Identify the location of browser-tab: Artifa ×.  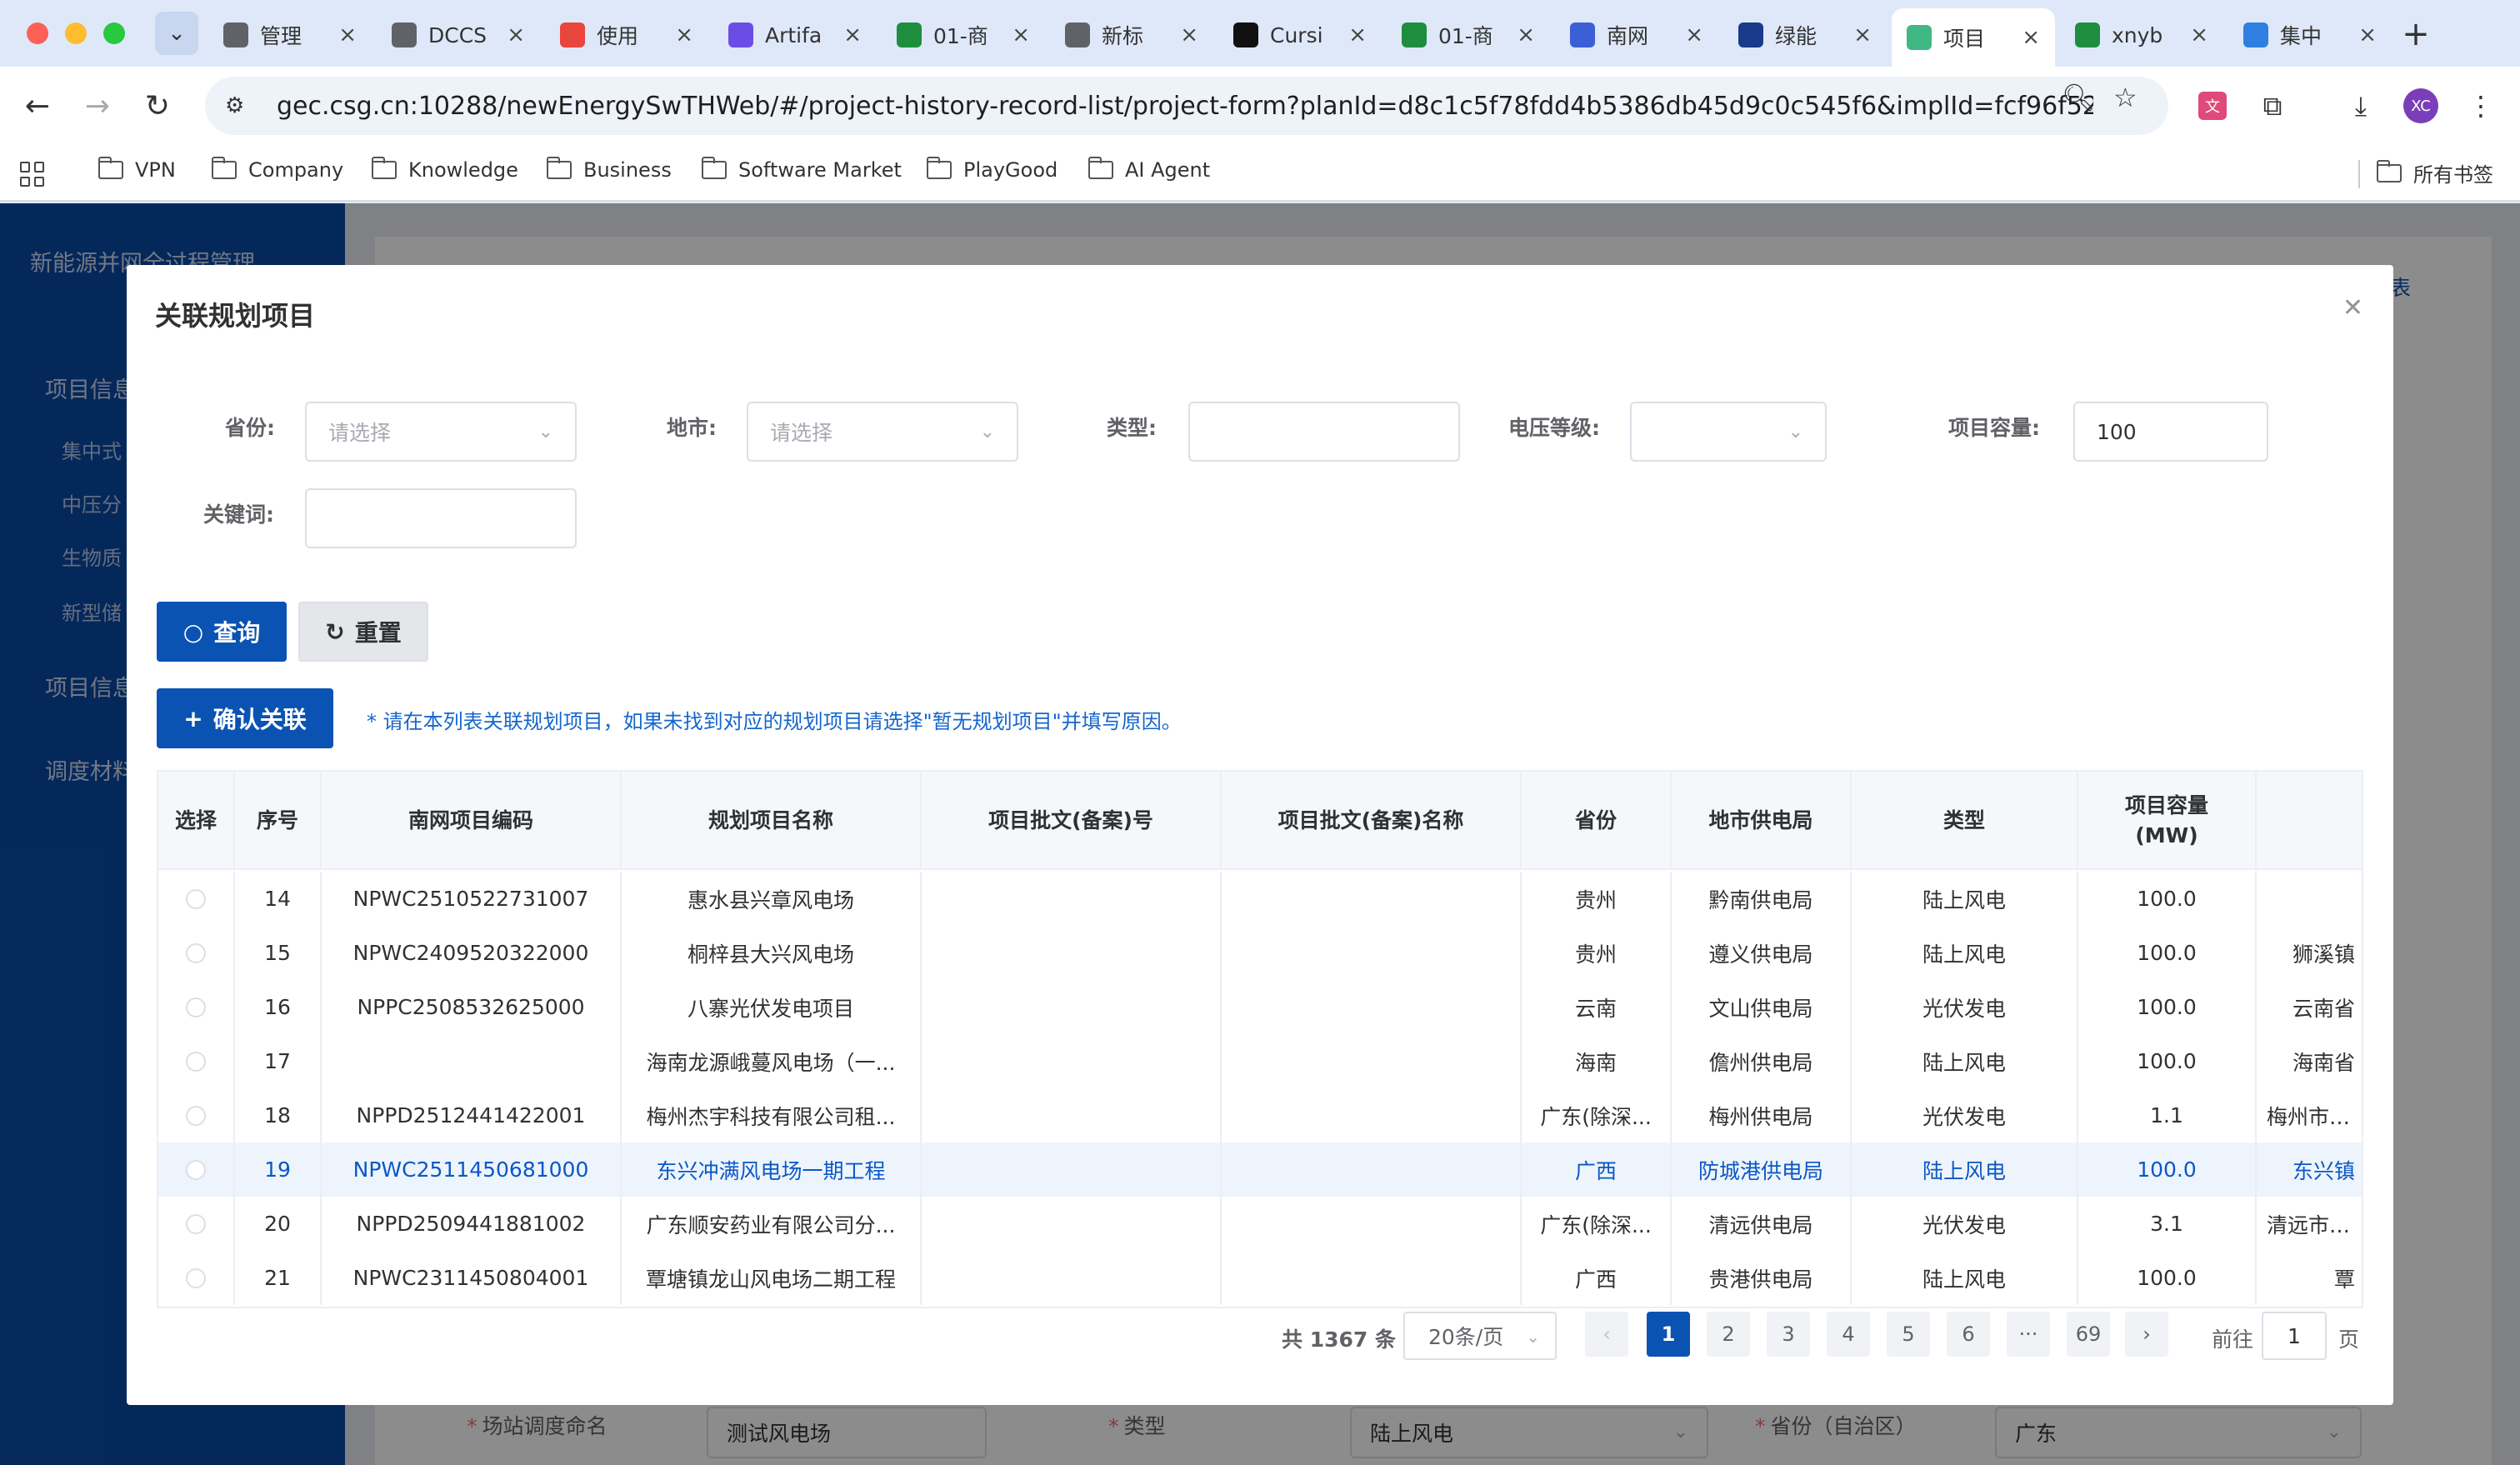
(795, 35).